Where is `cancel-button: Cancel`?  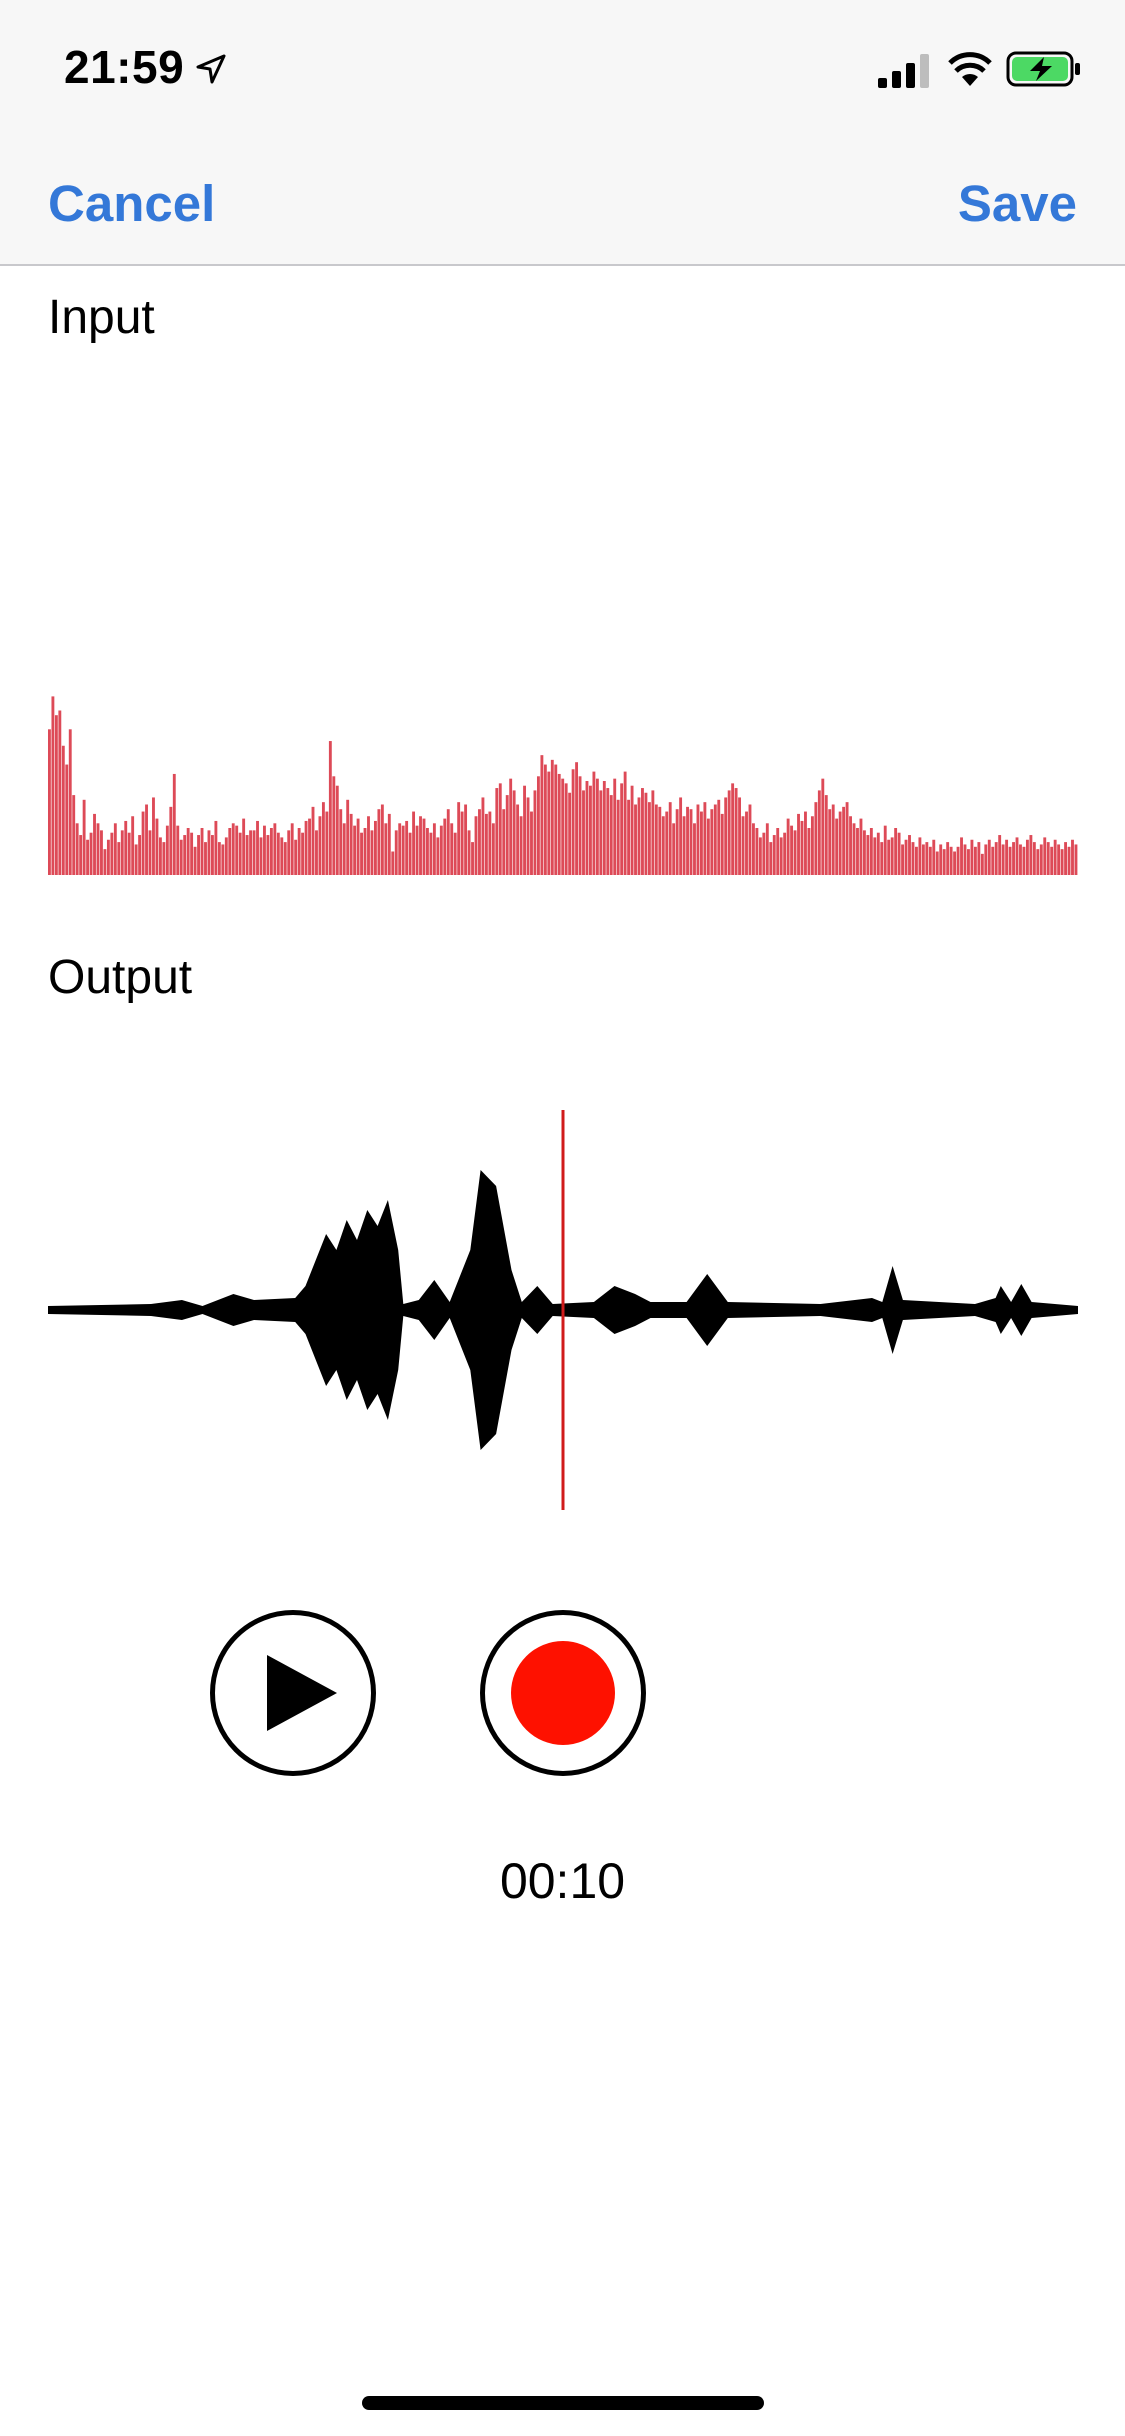
cancel-button: Cancel is located at coordinates (131, 203).